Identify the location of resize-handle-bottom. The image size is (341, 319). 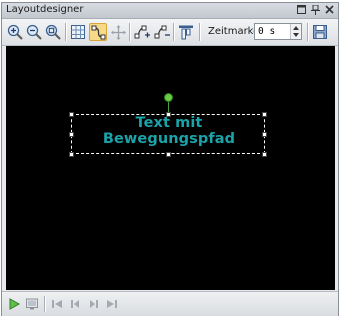
(168, 154).